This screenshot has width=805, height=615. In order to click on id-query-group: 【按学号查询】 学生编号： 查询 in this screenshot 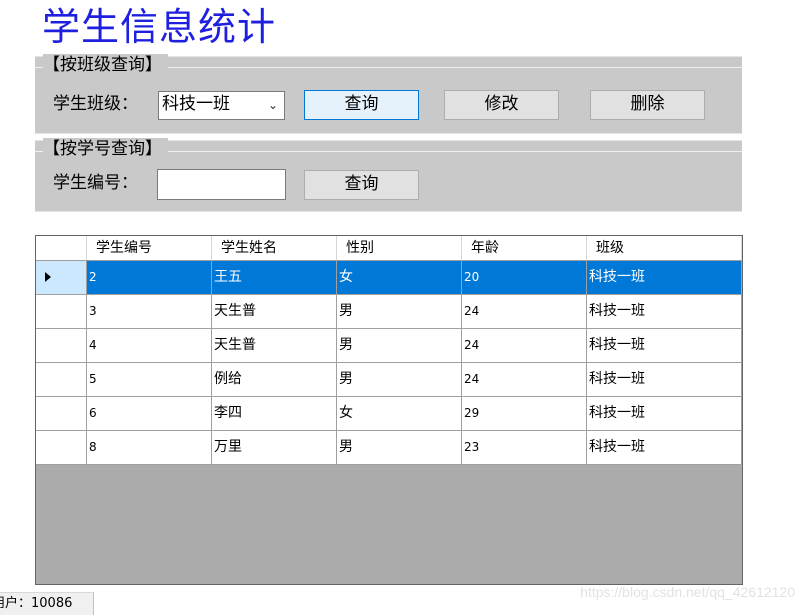, I will do `click(388, 175)`.